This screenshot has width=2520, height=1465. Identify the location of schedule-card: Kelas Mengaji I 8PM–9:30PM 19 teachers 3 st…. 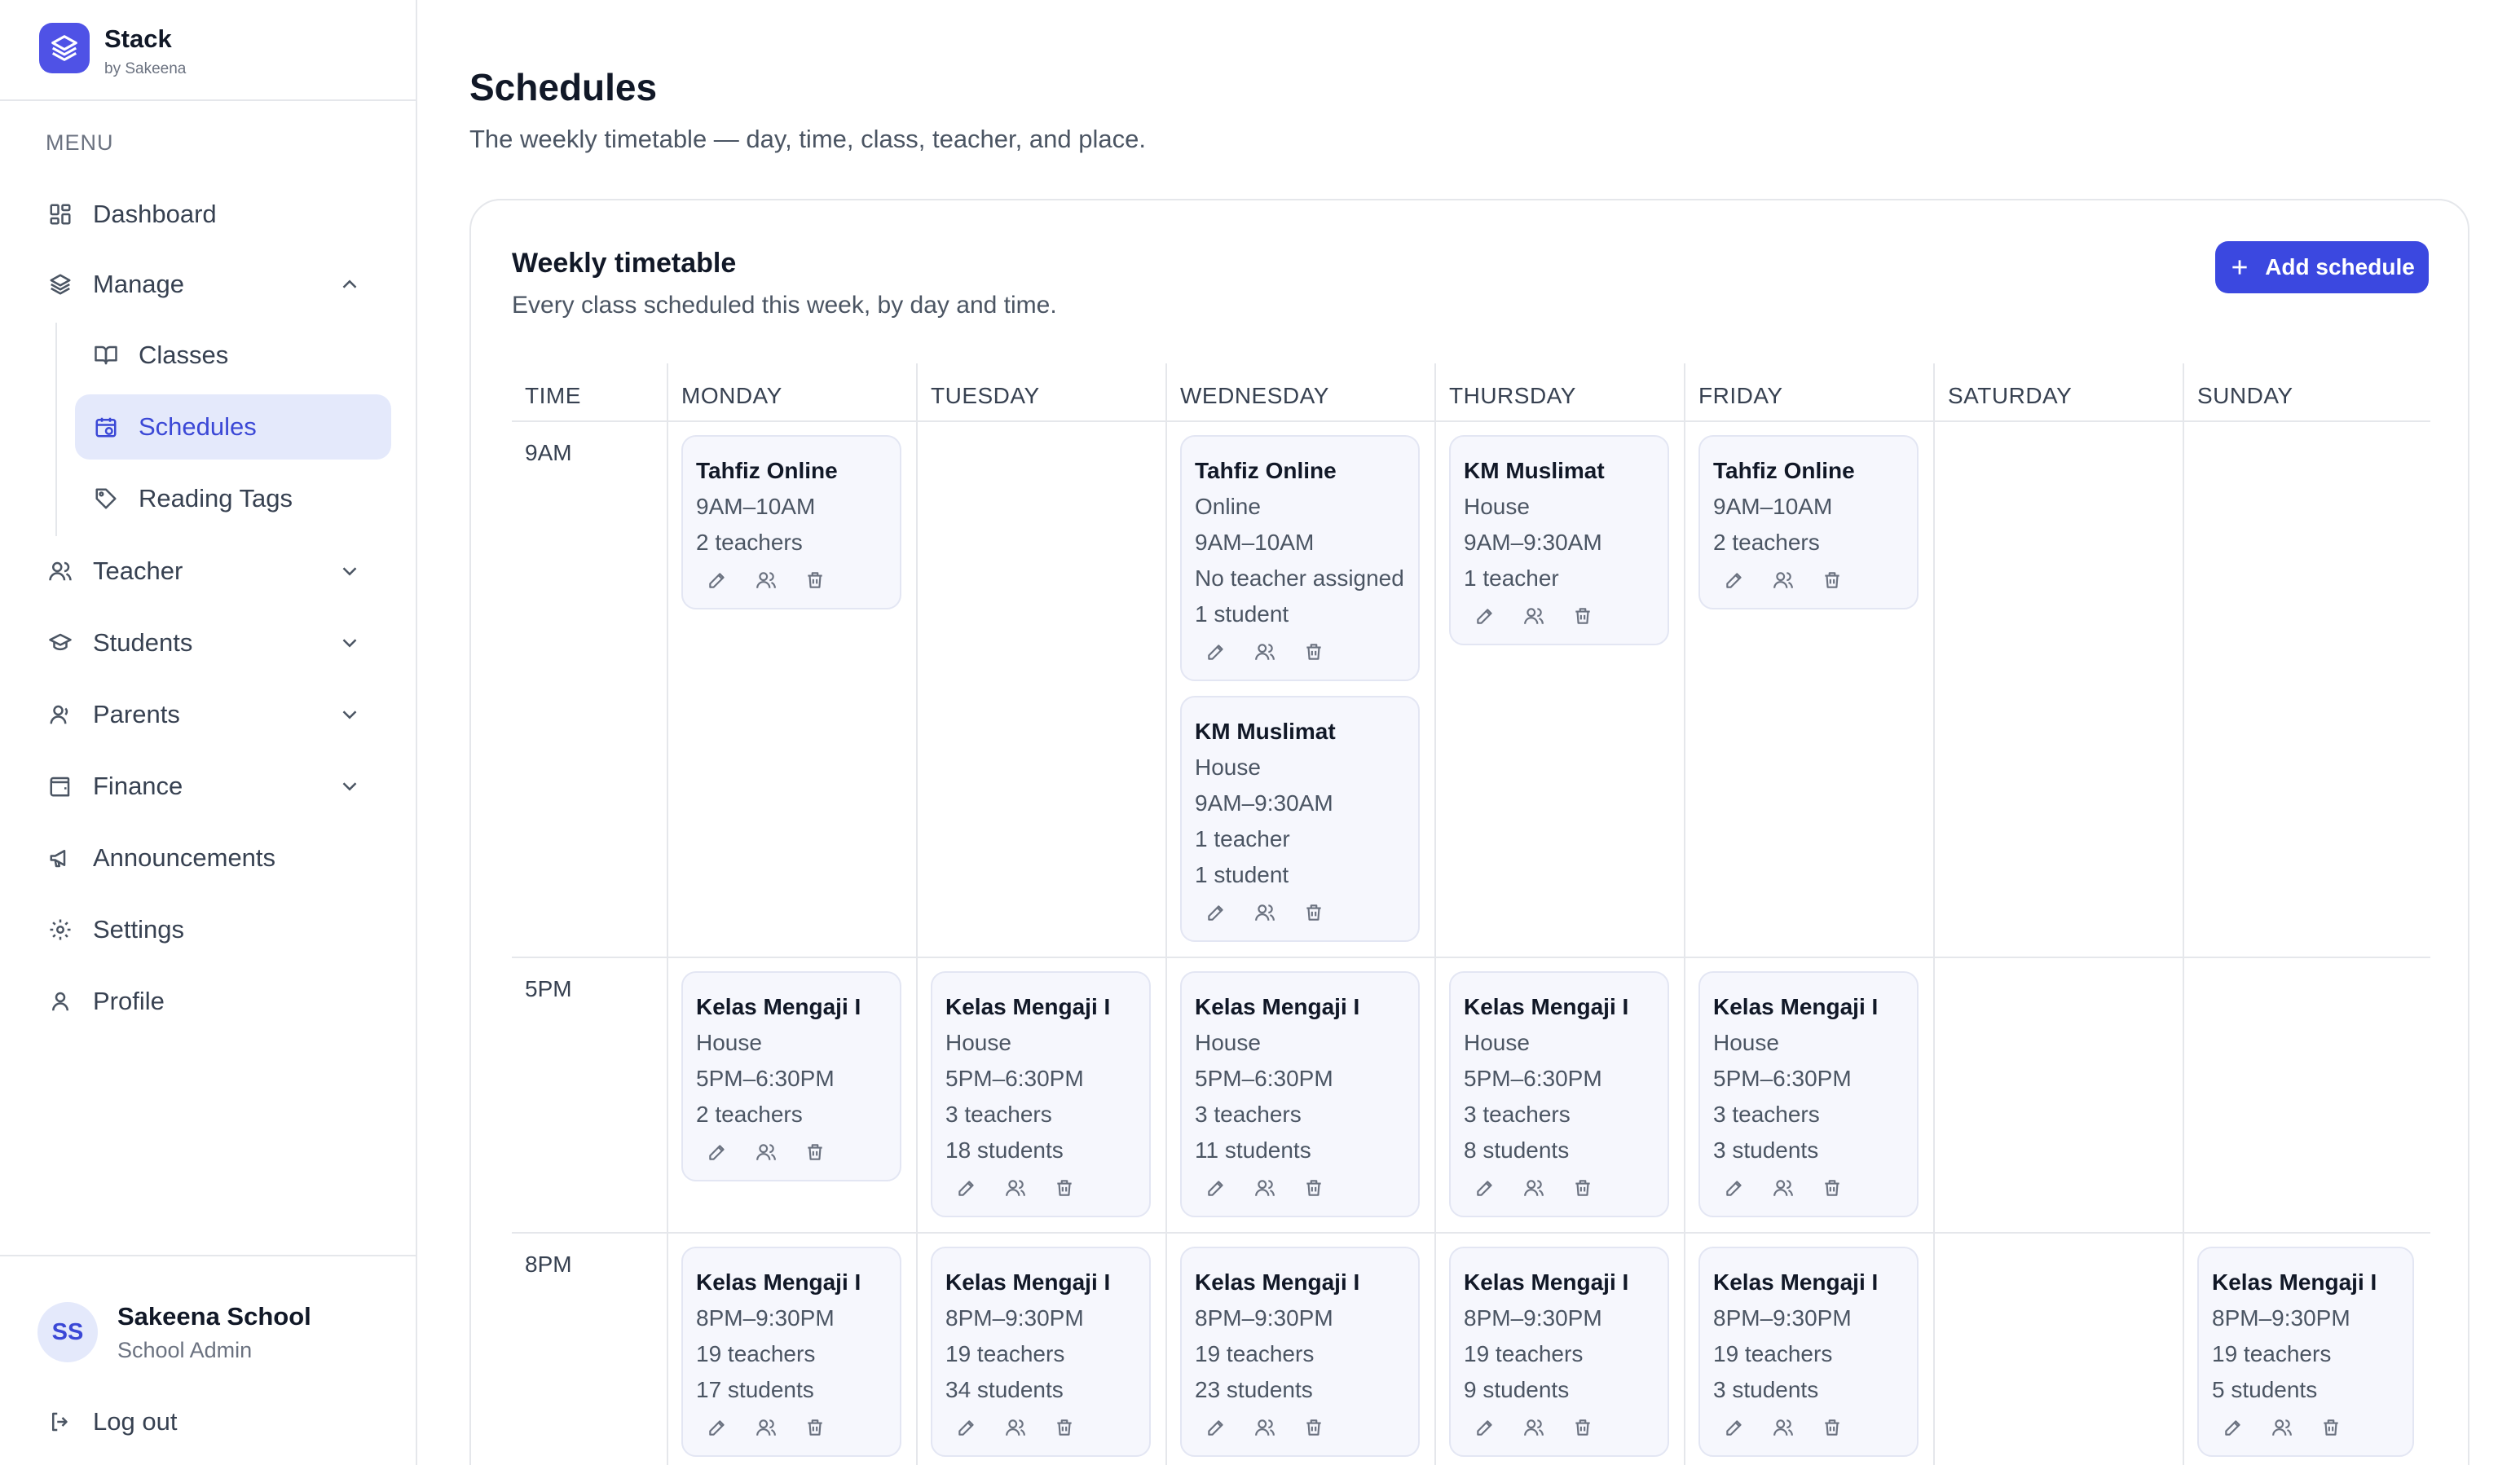
(1808, 1352).